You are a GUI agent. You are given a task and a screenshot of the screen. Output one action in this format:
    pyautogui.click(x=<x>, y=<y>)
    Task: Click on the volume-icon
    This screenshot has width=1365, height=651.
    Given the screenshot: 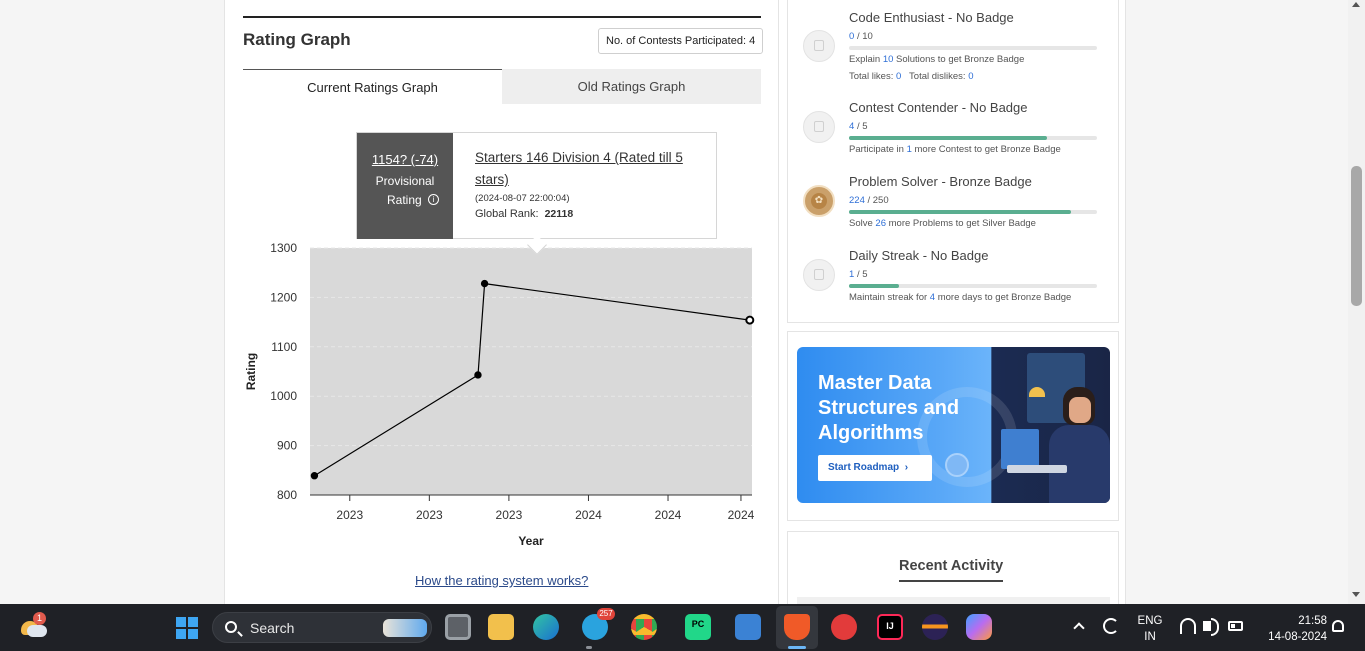 What is the action you would take?
    pyautogui.click(x=1211, y=627)
    